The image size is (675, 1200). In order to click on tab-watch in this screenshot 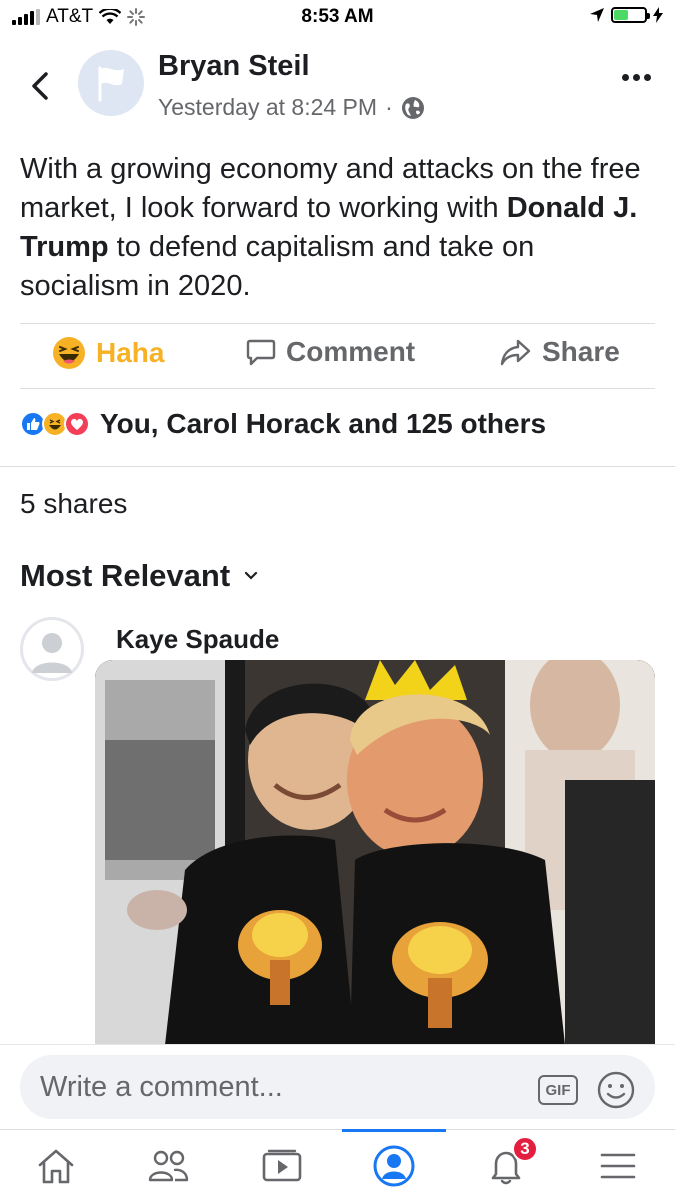, I will do `click(282, 1165)`.